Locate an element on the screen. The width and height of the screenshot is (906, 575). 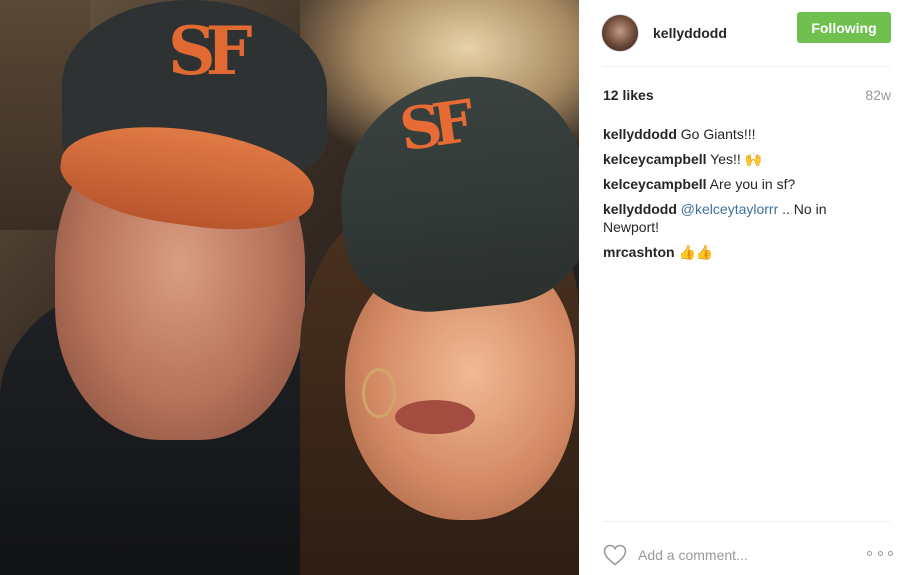
more-options-icon is located at coordinates (880, 553).